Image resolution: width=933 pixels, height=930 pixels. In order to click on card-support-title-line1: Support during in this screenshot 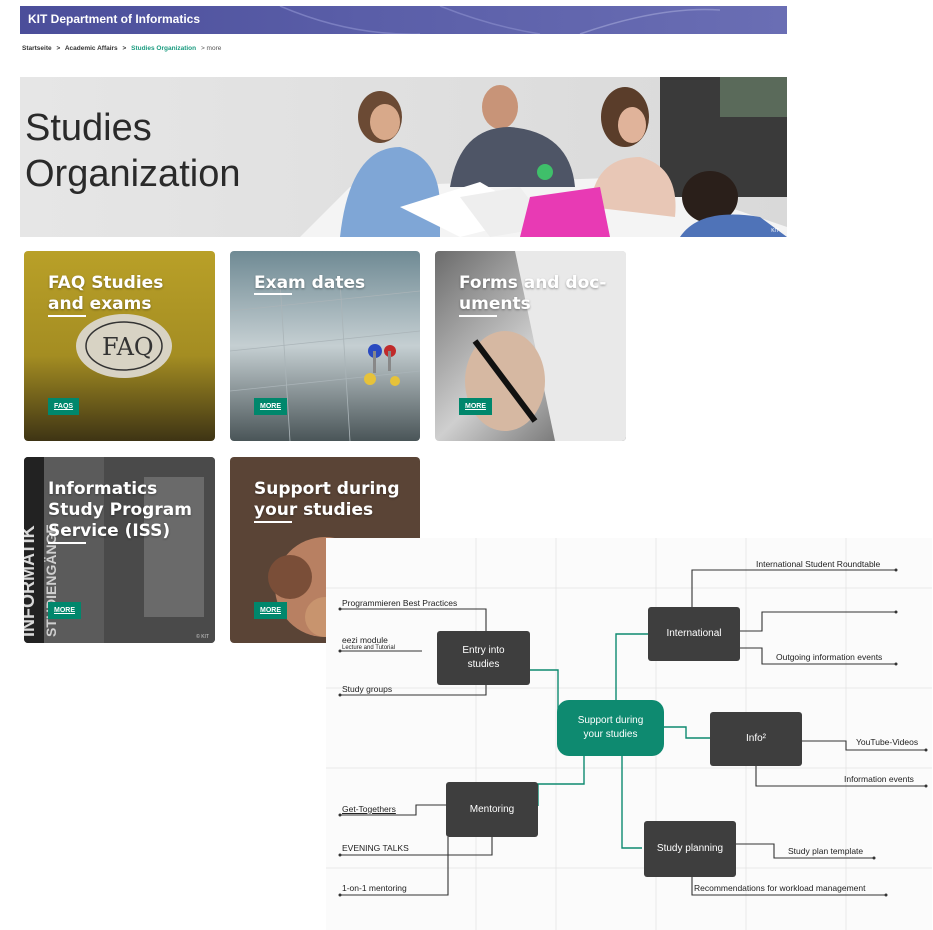, I will do `click(327, 489)`.